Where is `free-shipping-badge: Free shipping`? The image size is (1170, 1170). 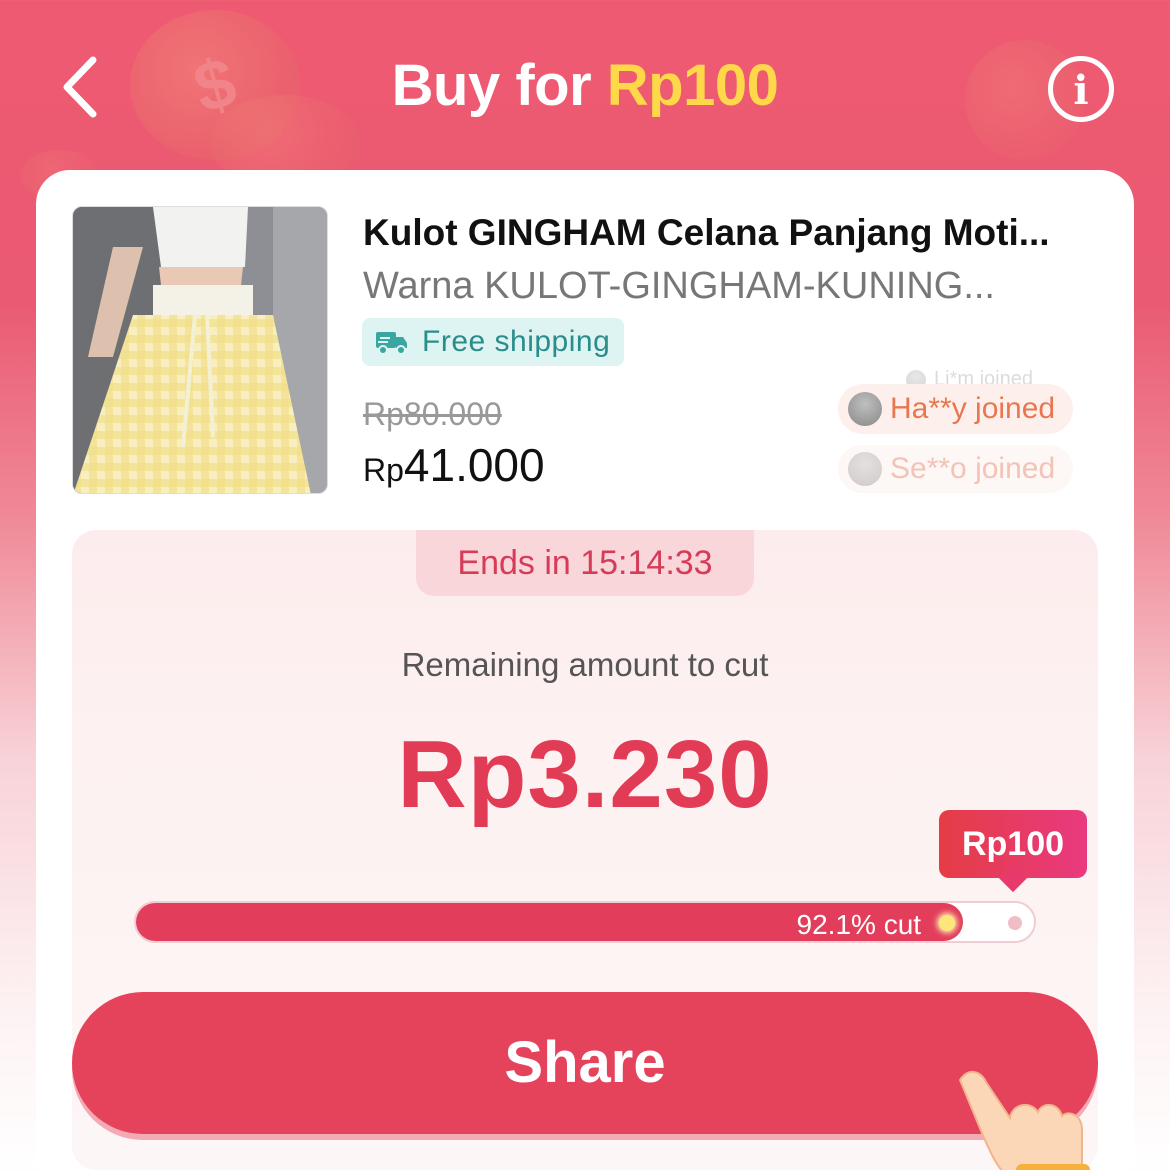
free-shipping-badge: Free shipping is located at coordinates (493, 342).